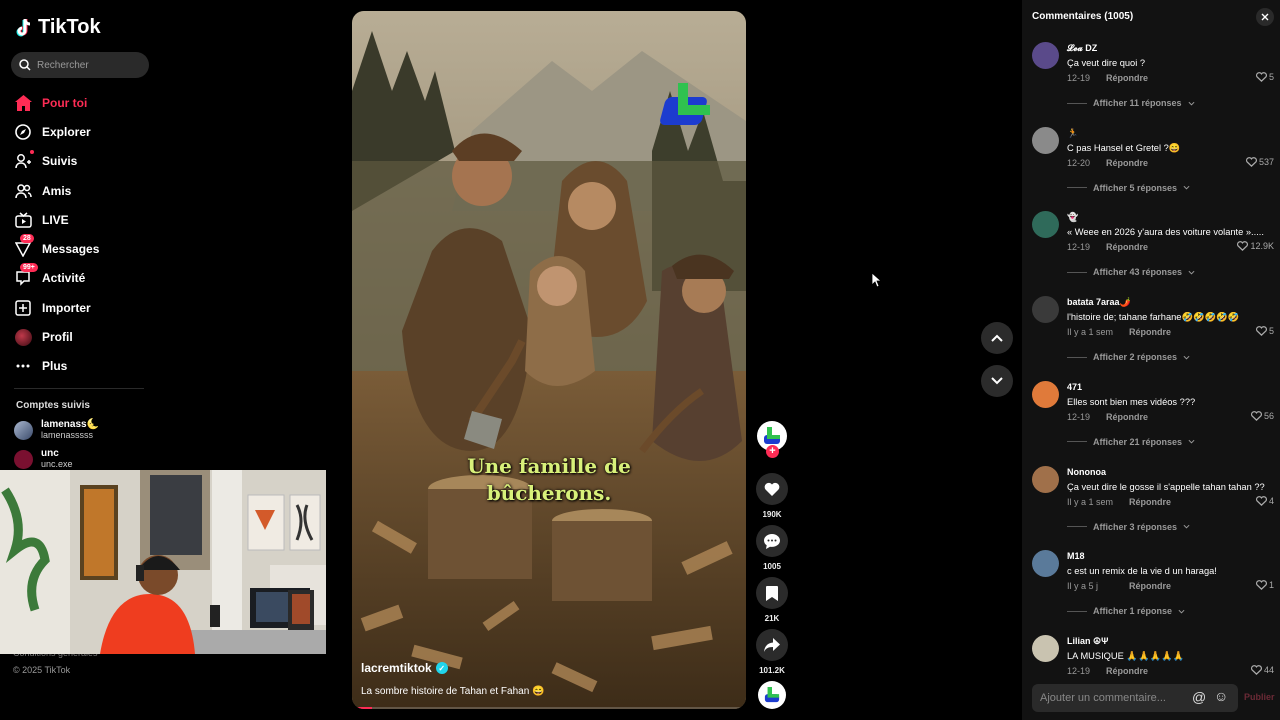 The height and width of the screenshot is (720, 1280). What do you see at coordinates (23, 132) in the screenshot?
I see `compass-icon` at bounding box center [23, 132].